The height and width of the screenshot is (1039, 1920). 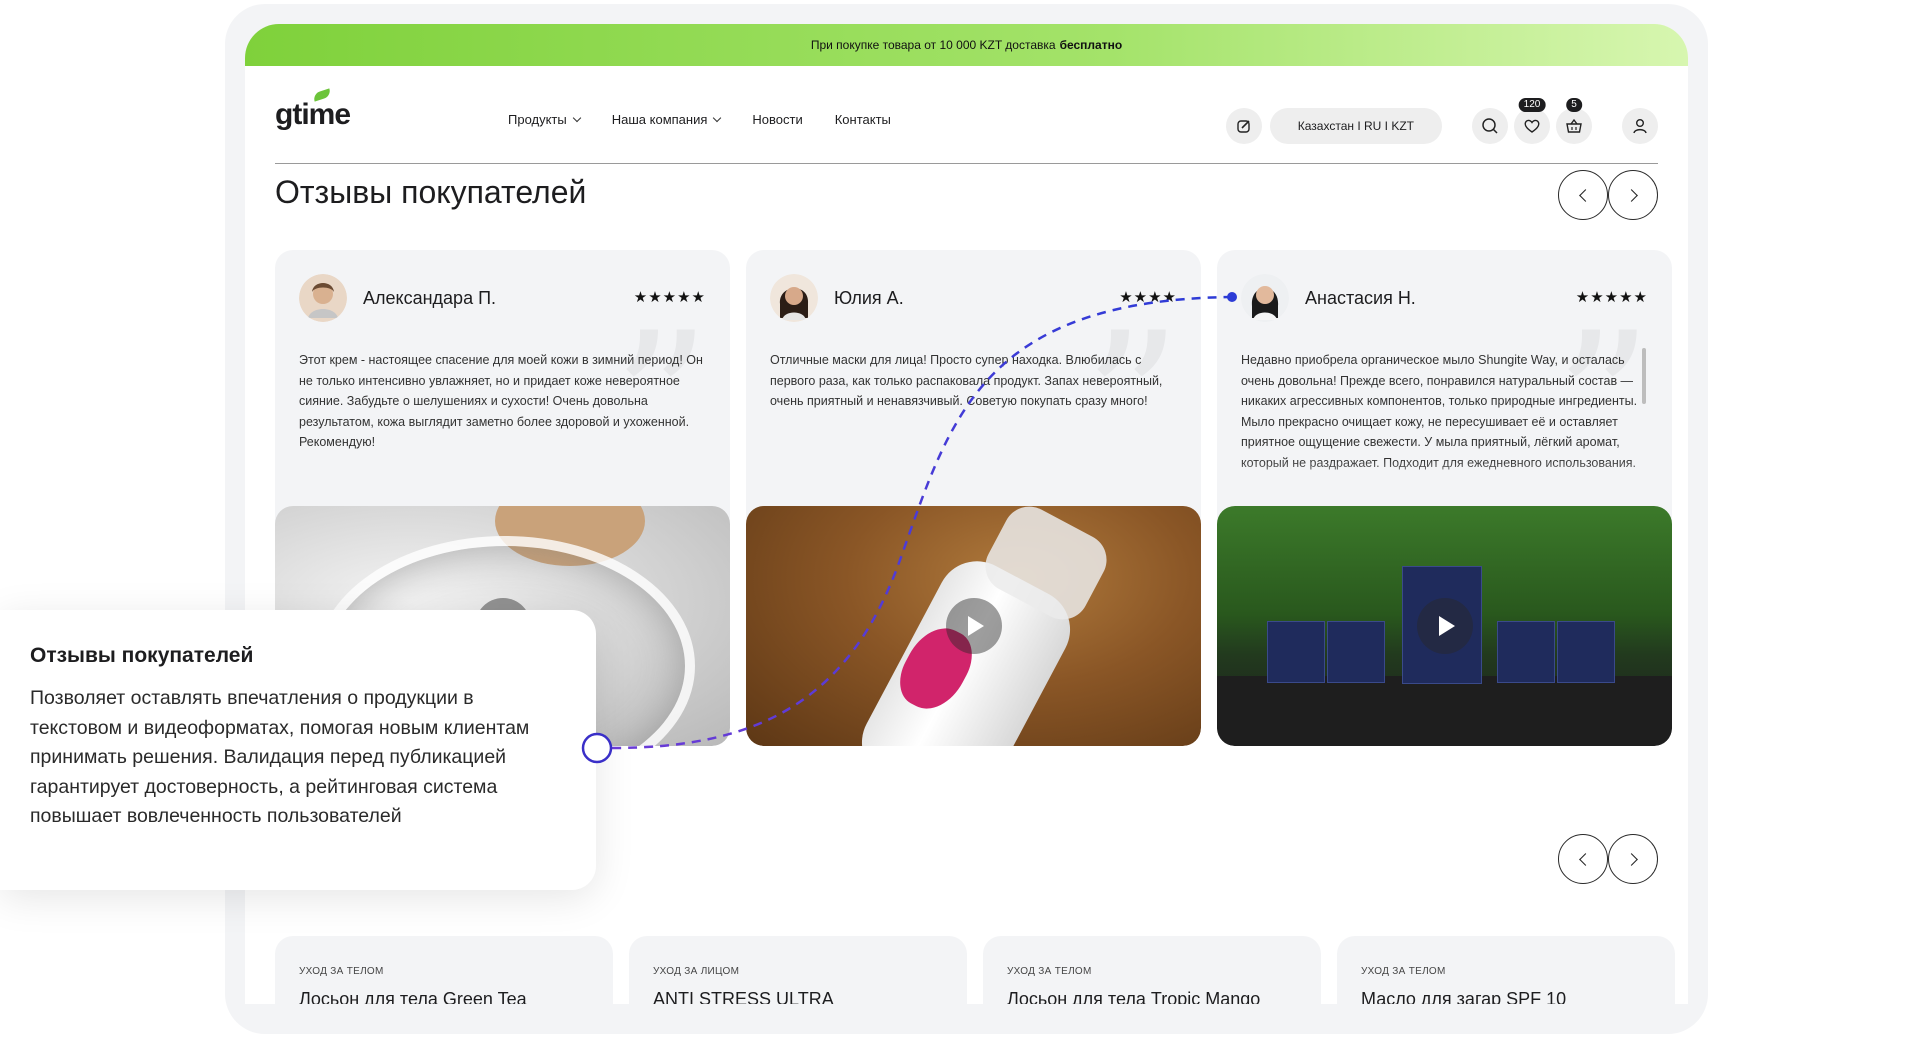 I want to click on product-card: УХОД ЗА ТЕЛОМ Масло для загар SPF 10, so click(x=1506, y=970).